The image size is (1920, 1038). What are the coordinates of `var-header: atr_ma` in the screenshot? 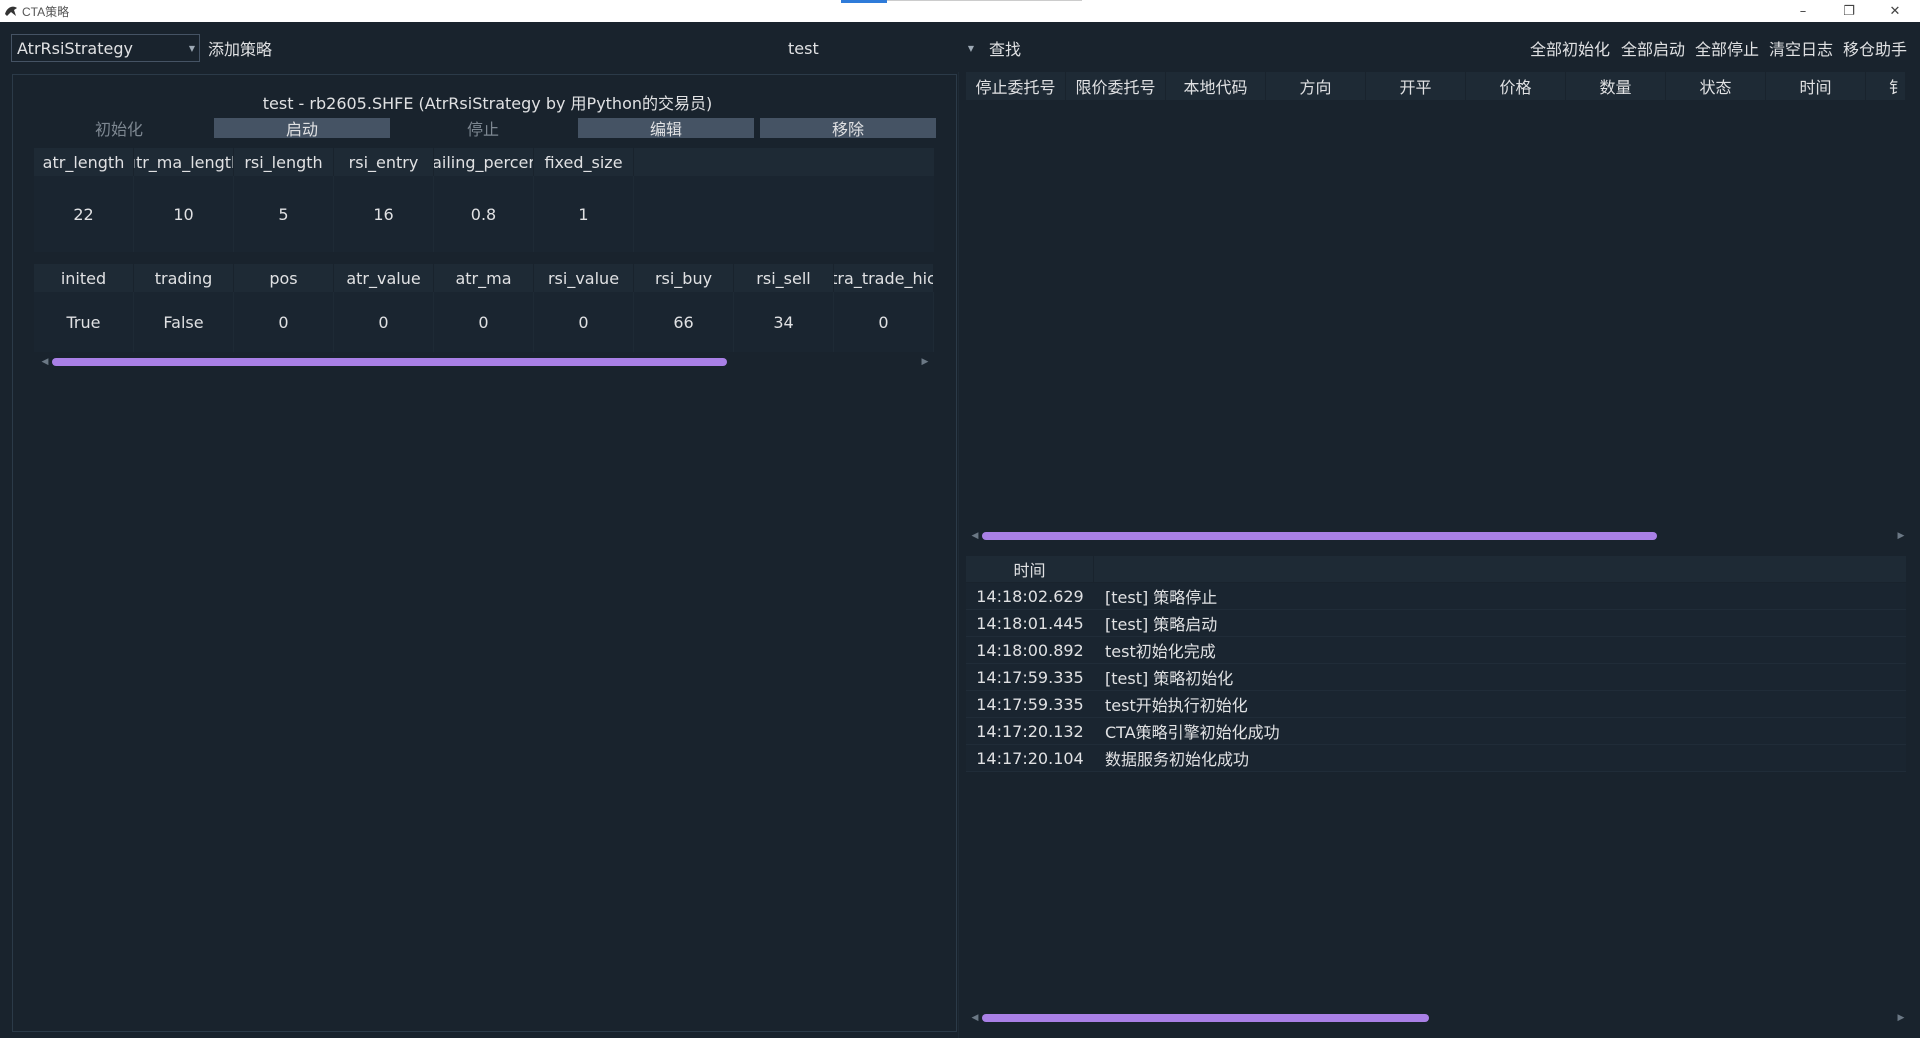 It's located at (484, 278).